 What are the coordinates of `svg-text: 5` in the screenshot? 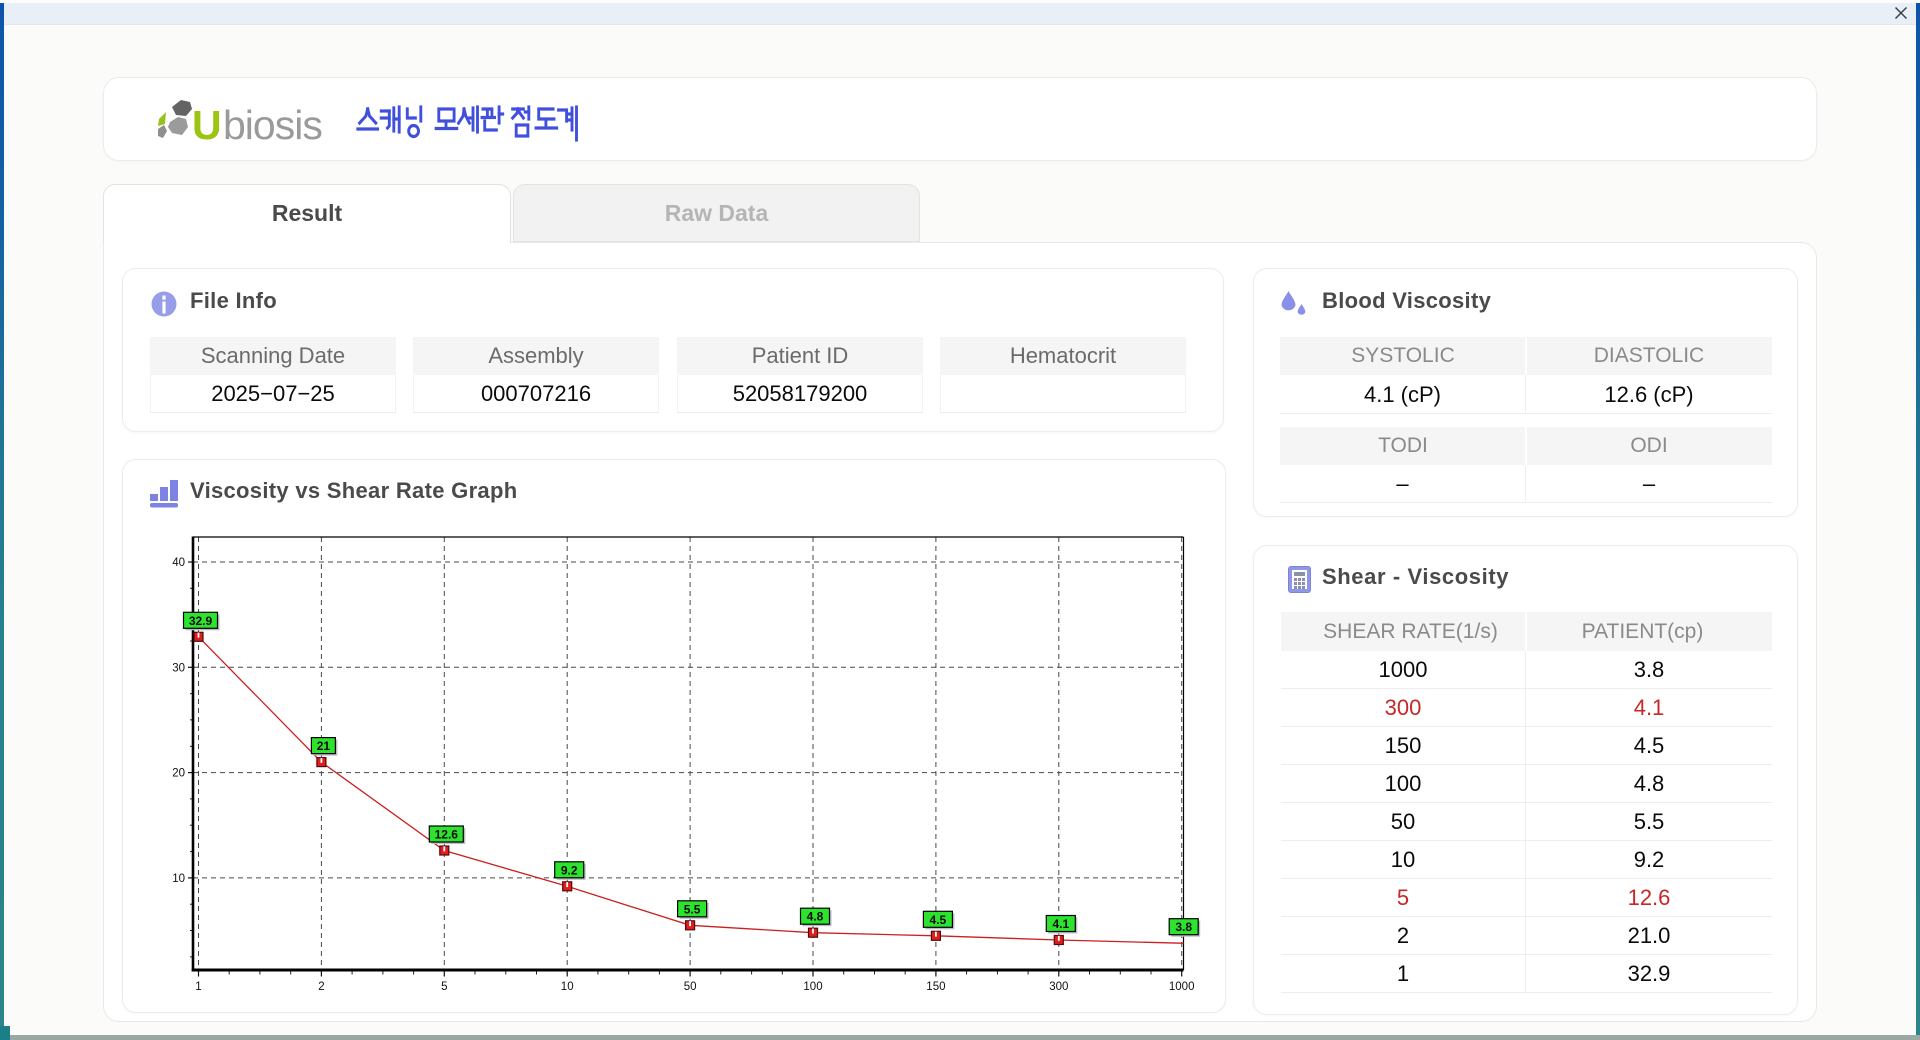 It's located at (444, 987).